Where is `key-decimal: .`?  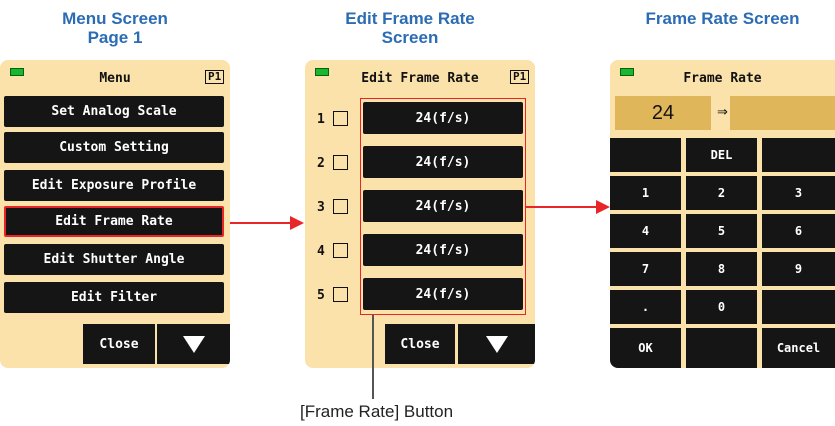 key-decimal: . is located at coordinates (645, 307).